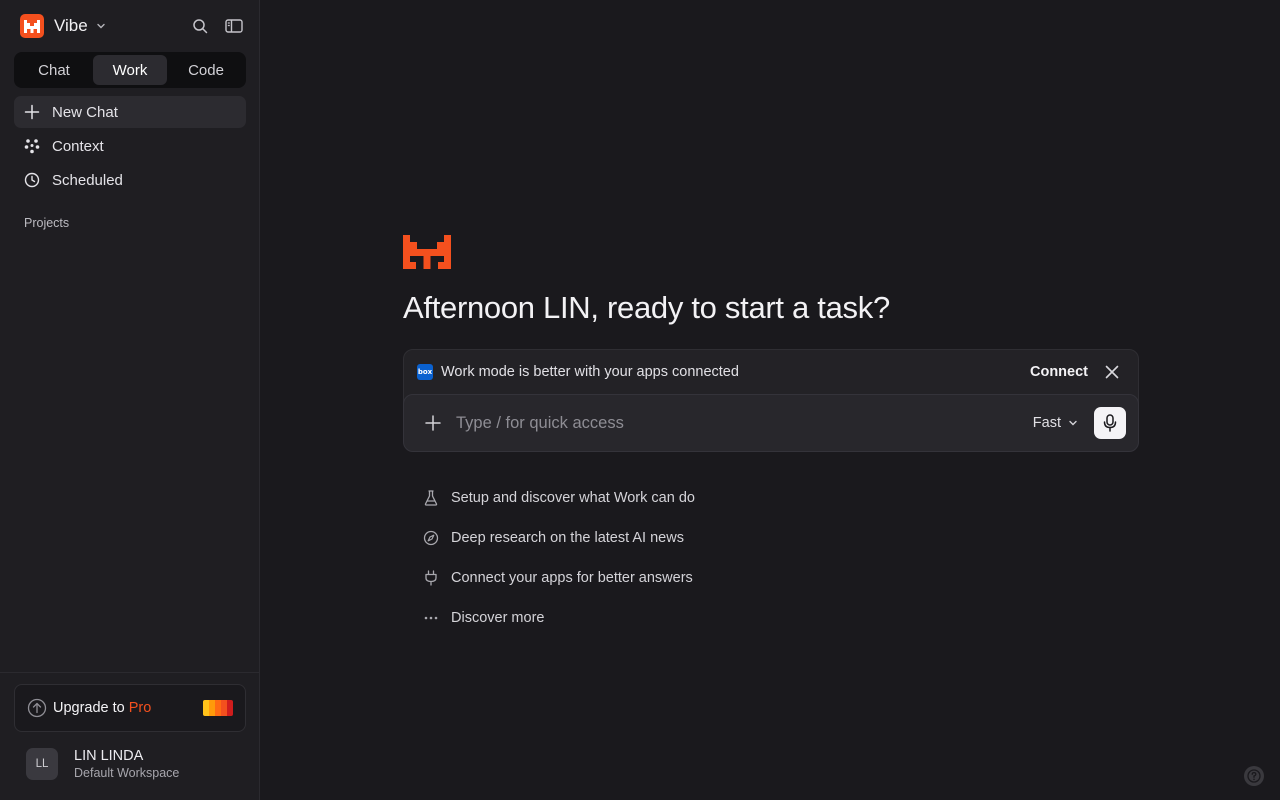 Image resolution: width=1280 pixels, height=800 pixels. Describe the element at coordinates (89, 708) in the screenshot. I see `upgrade-label: Upgrade to` at that location.